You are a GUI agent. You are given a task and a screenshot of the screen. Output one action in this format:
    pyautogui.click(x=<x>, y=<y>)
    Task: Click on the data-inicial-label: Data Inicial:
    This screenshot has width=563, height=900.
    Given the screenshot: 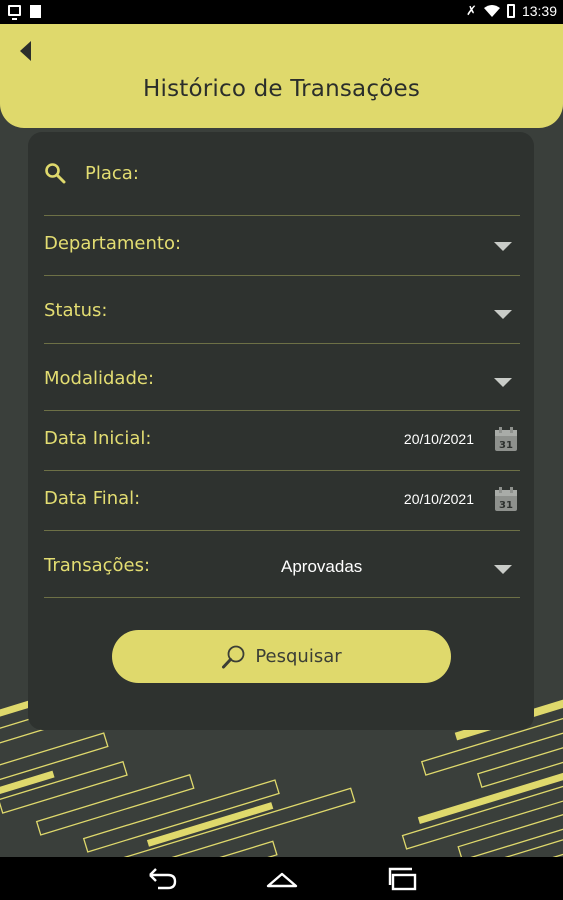 What is the action you would take?
    pyautogui.click(x=98, y=438)
    